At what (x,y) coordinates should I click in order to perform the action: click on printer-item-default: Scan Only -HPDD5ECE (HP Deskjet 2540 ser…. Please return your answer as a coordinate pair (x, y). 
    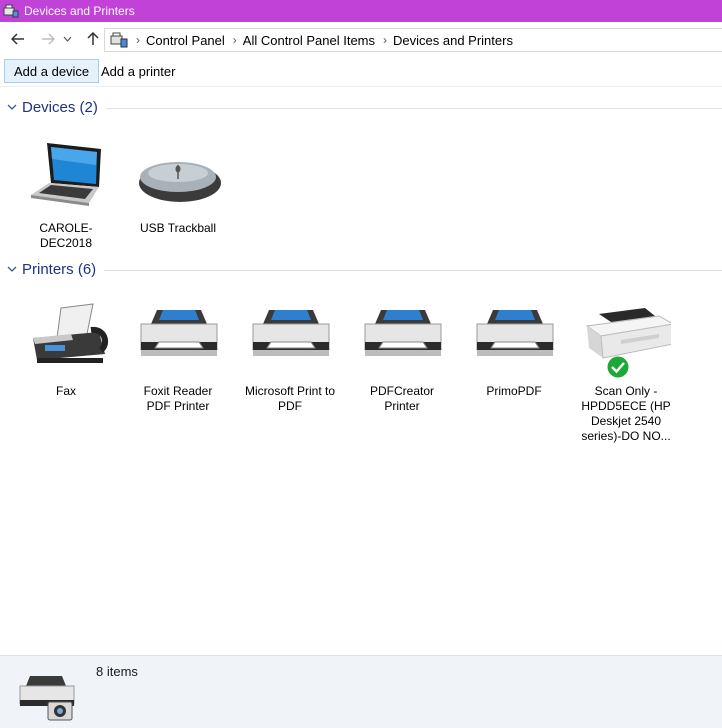
    Looking at the image, I should click on (626, 371).